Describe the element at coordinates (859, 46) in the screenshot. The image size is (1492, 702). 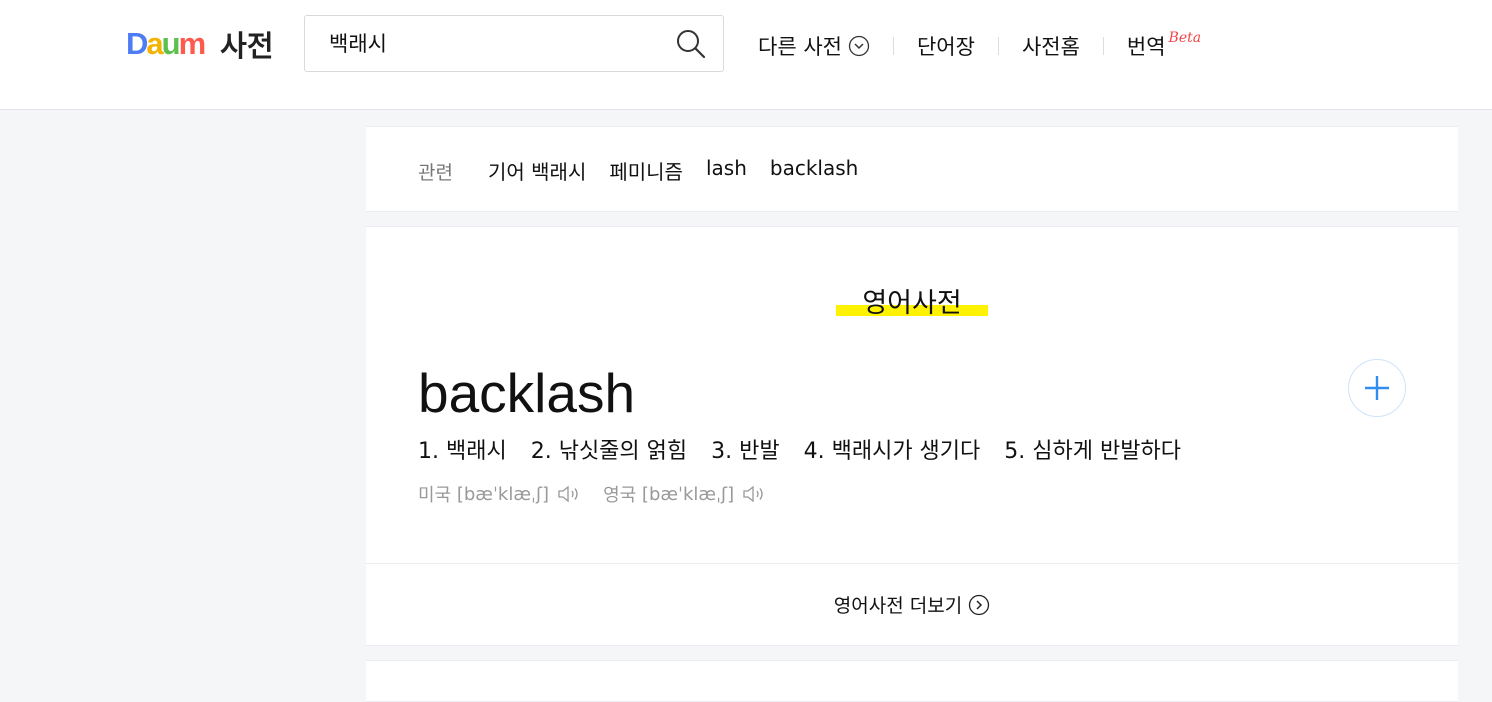
I see `chevron-down-circle-icon` at that location.